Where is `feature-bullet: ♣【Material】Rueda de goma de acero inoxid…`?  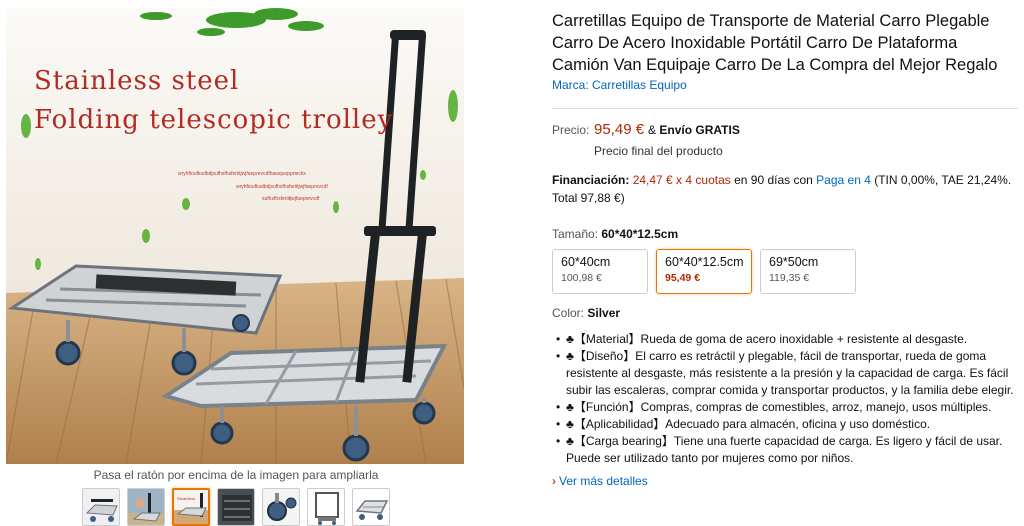 feature-bullet: ♣【Material】Rueda de goma de acero inoxid… is located at coordinates (785, 339).